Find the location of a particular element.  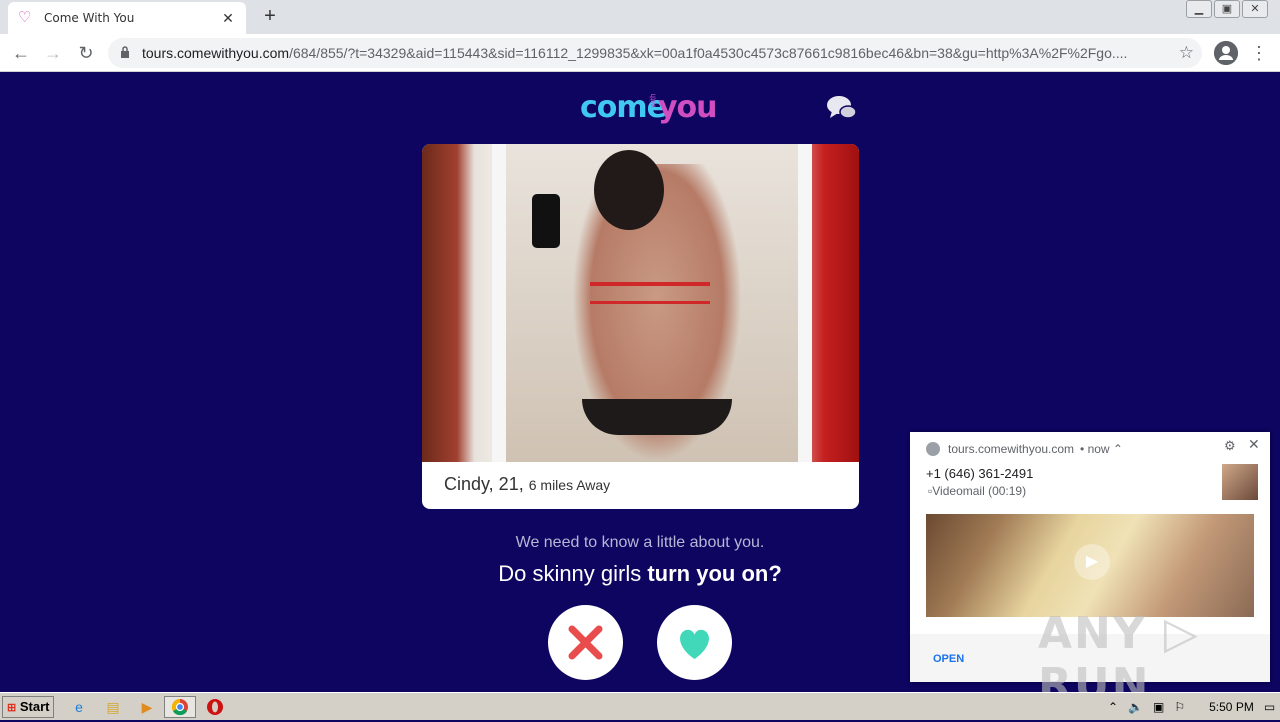

heart-favicon-icon: ♡ is located at coordinates (25, 17).